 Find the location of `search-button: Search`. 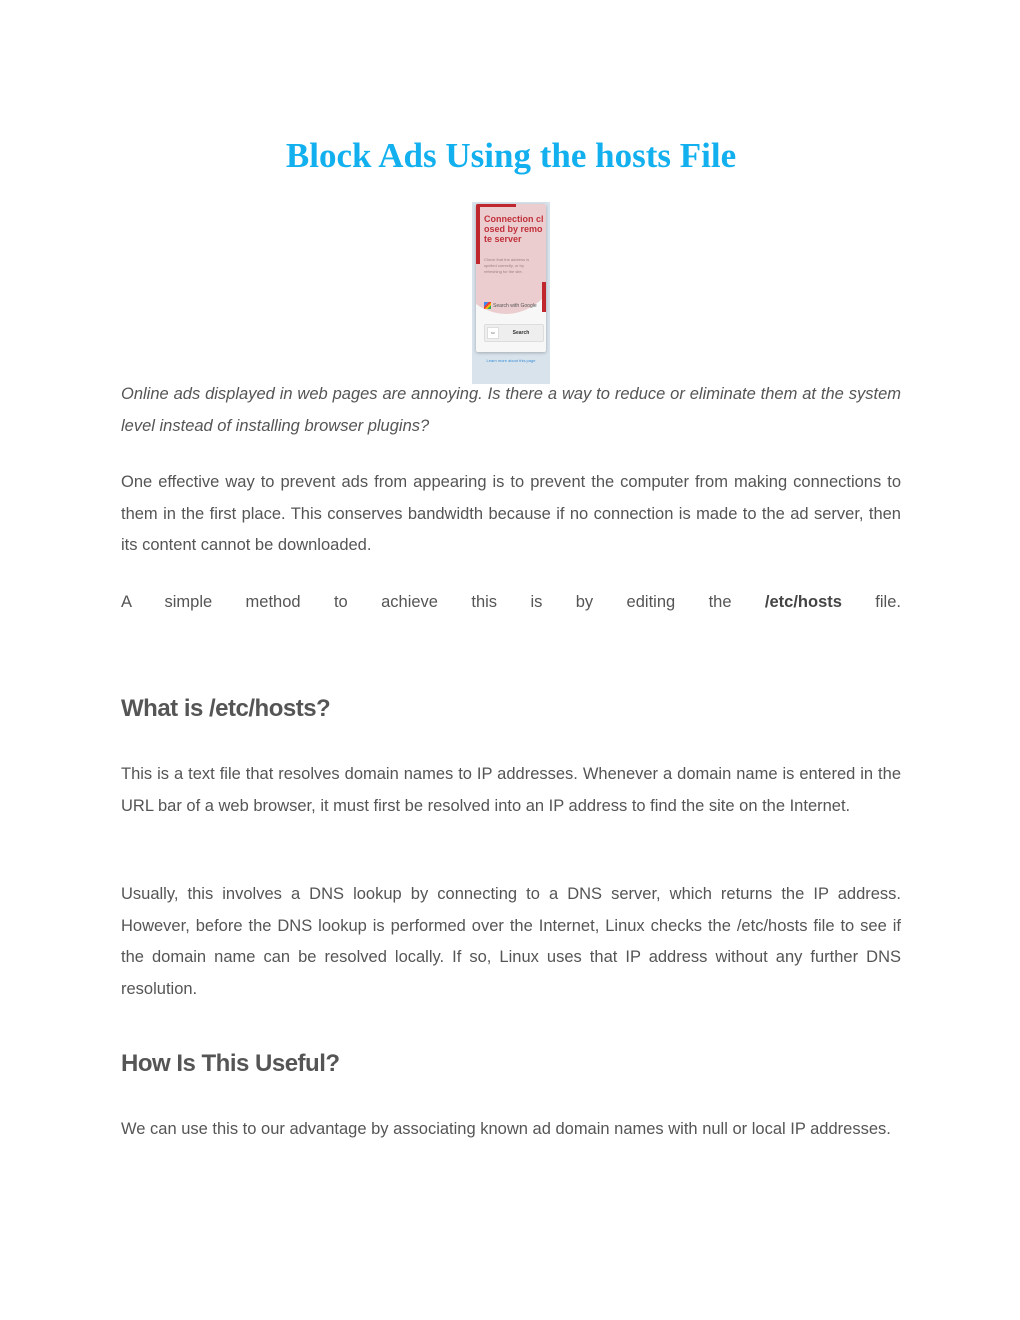

search-button: Search is located at coordinates (521, 333).